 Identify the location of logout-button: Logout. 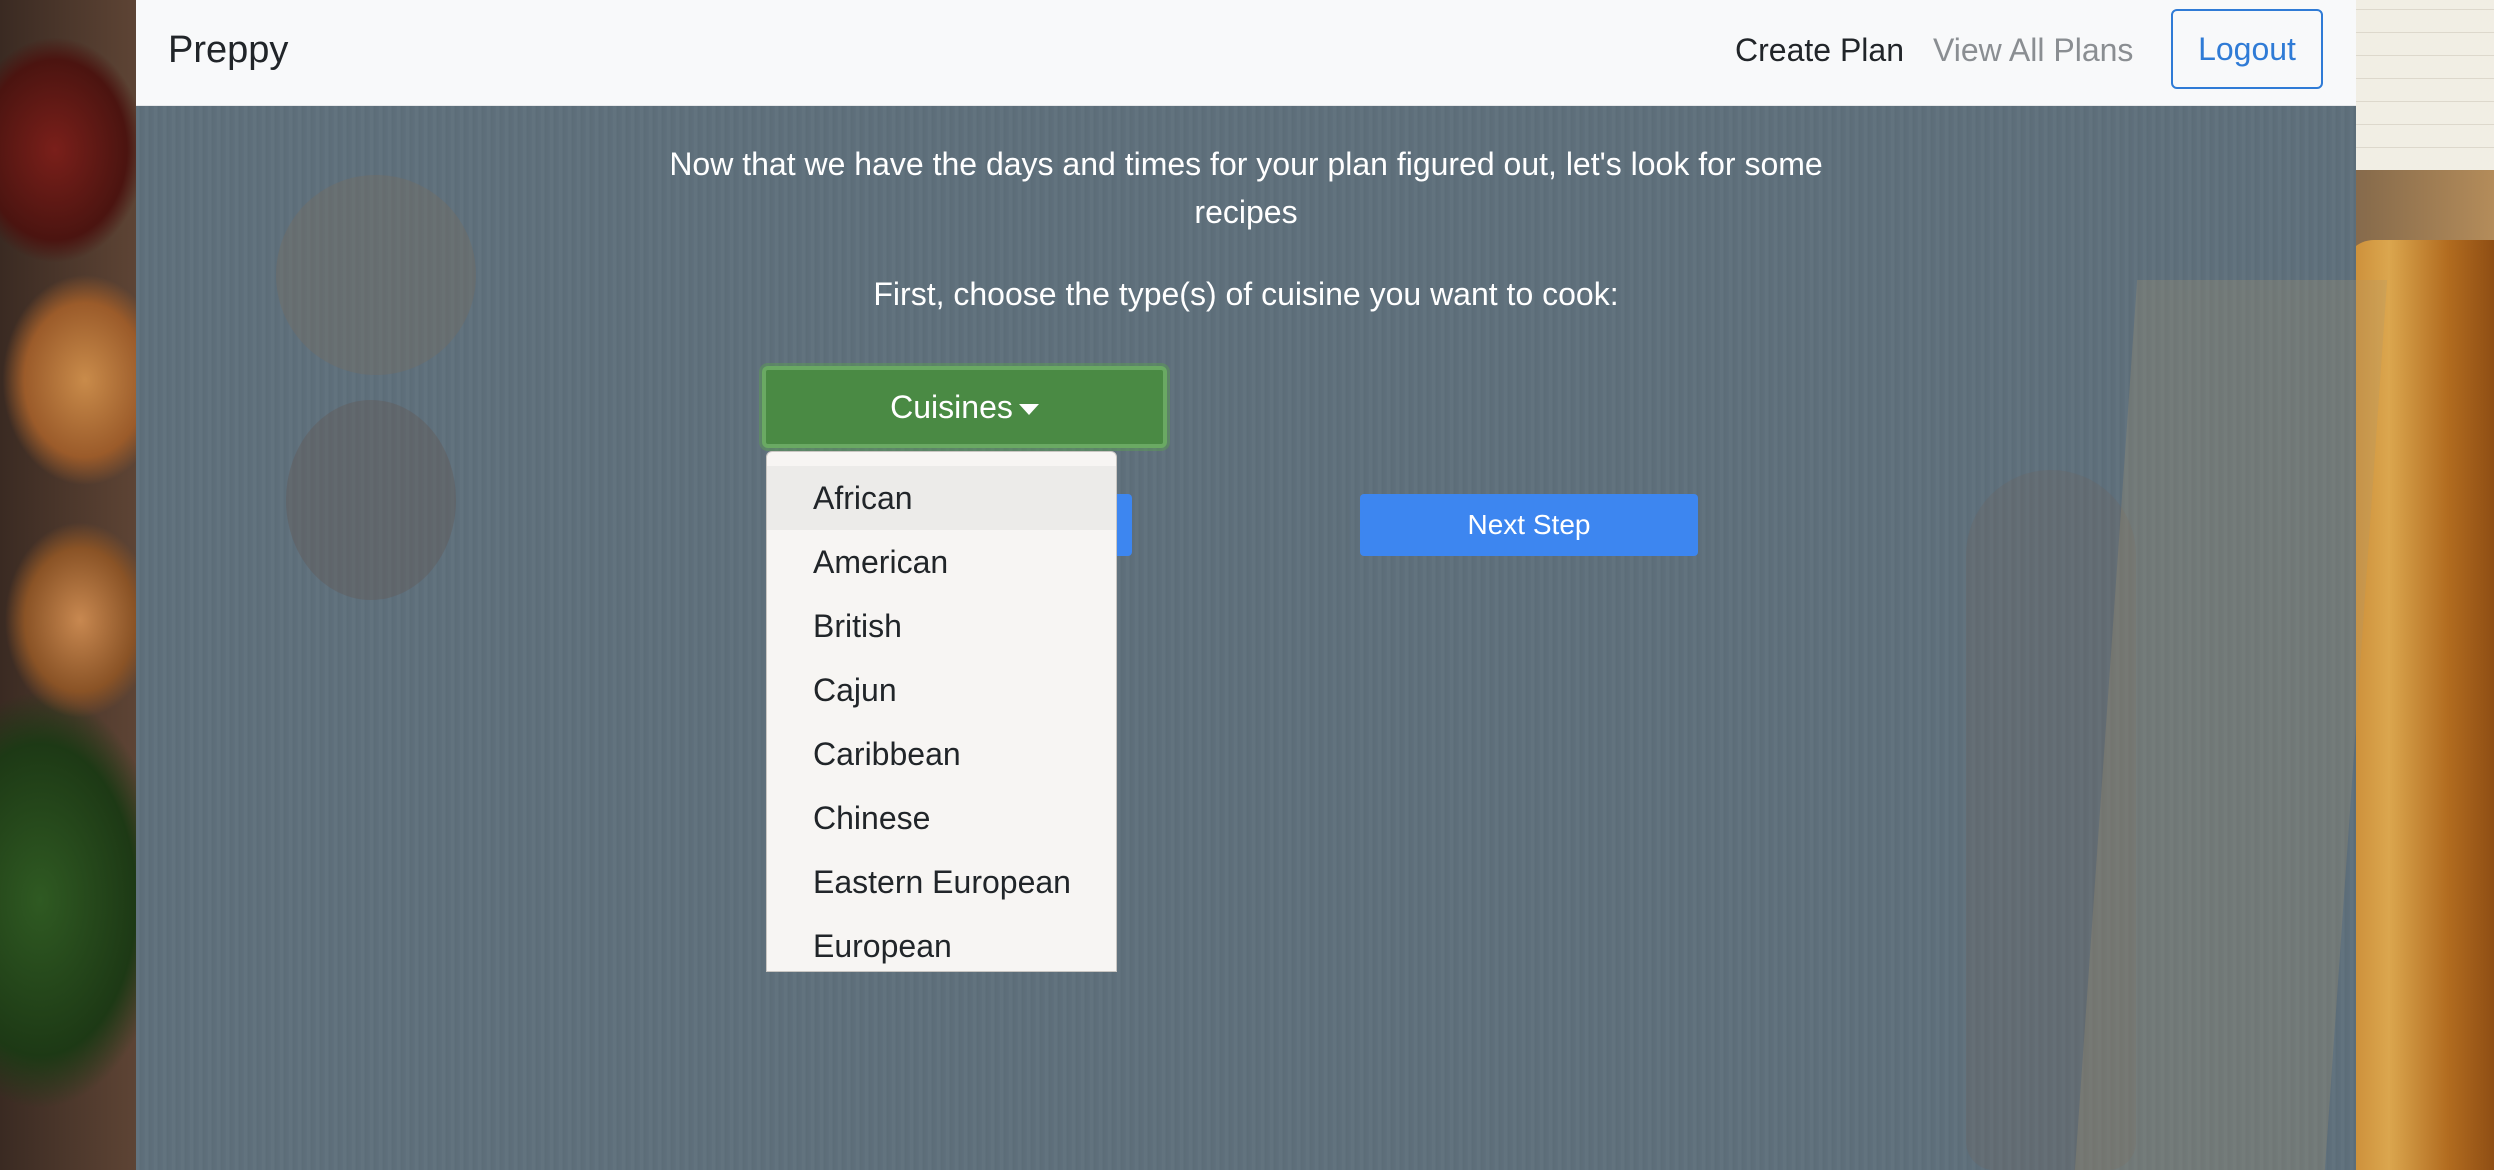
(2247, 49).